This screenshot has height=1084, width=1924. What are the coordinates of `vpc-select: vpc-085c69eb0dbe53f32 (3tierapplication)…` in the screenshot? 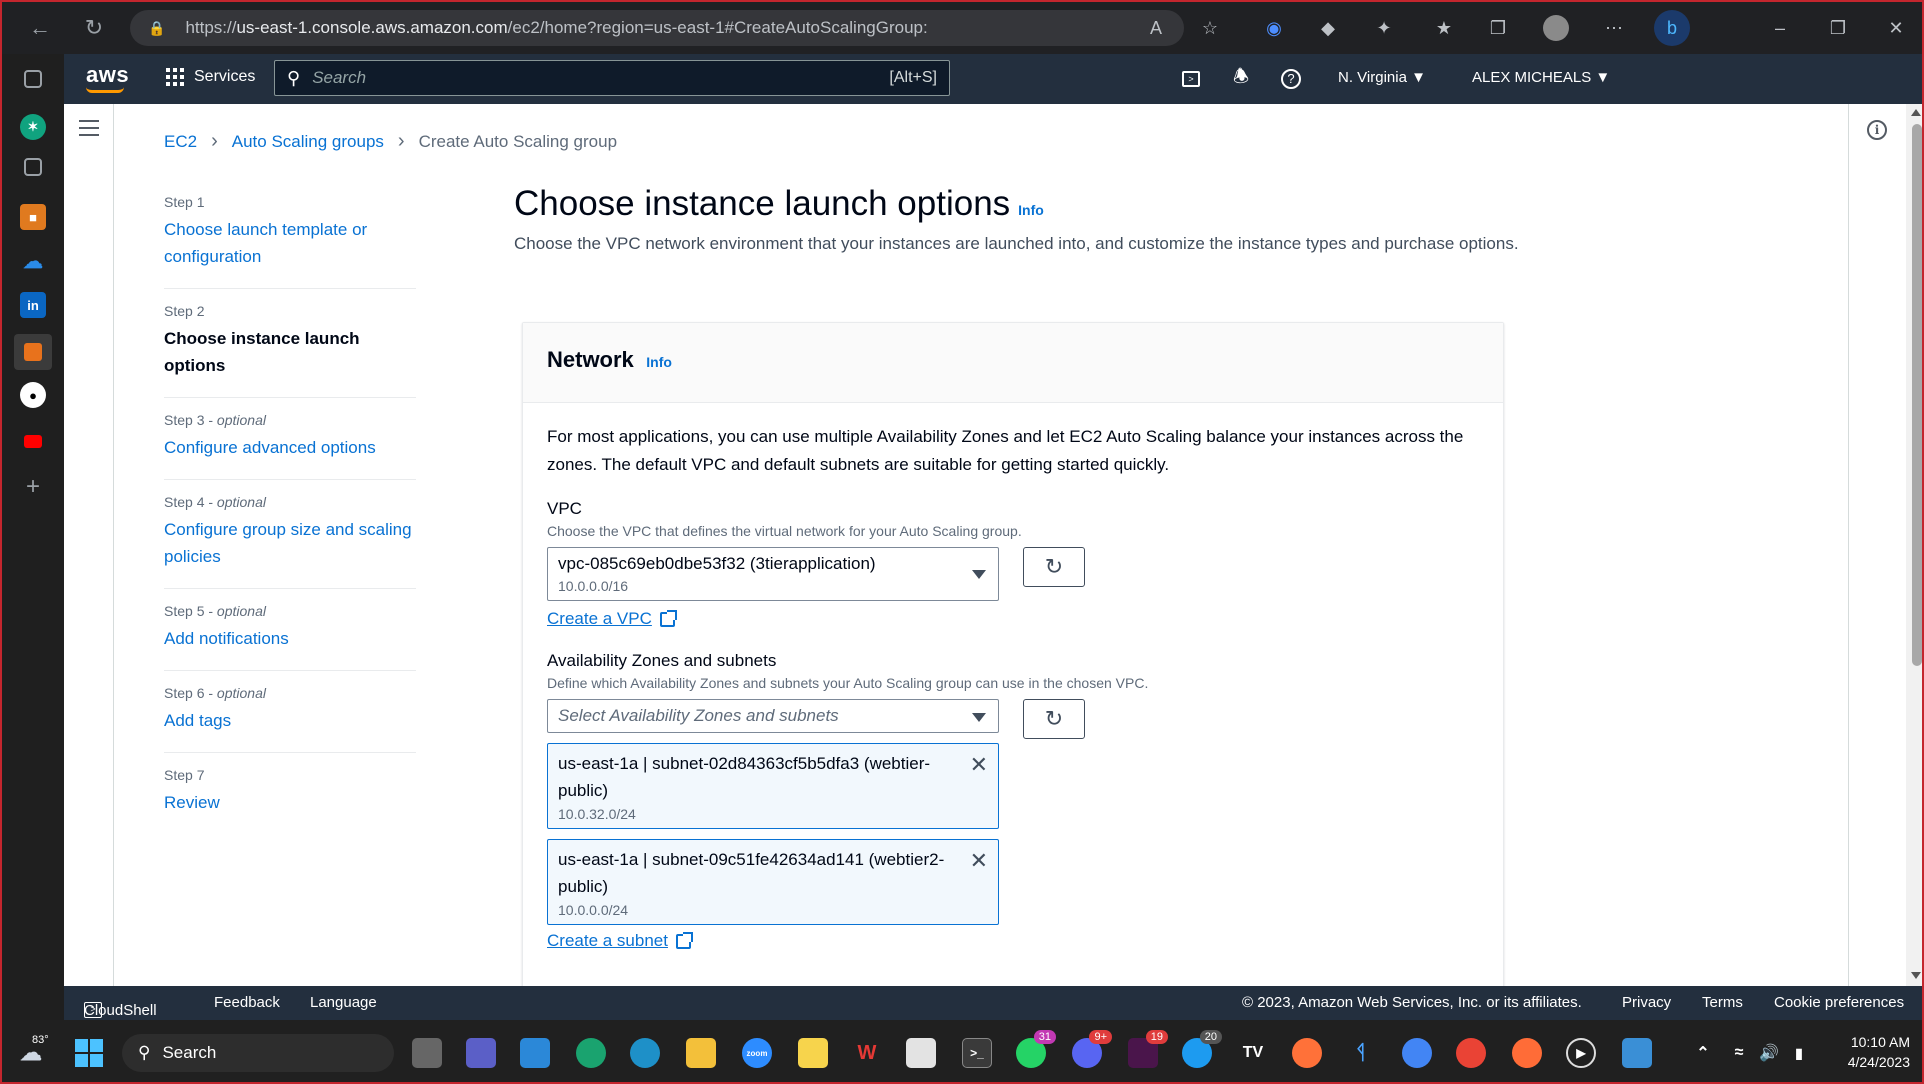 It's located at (773, 574).